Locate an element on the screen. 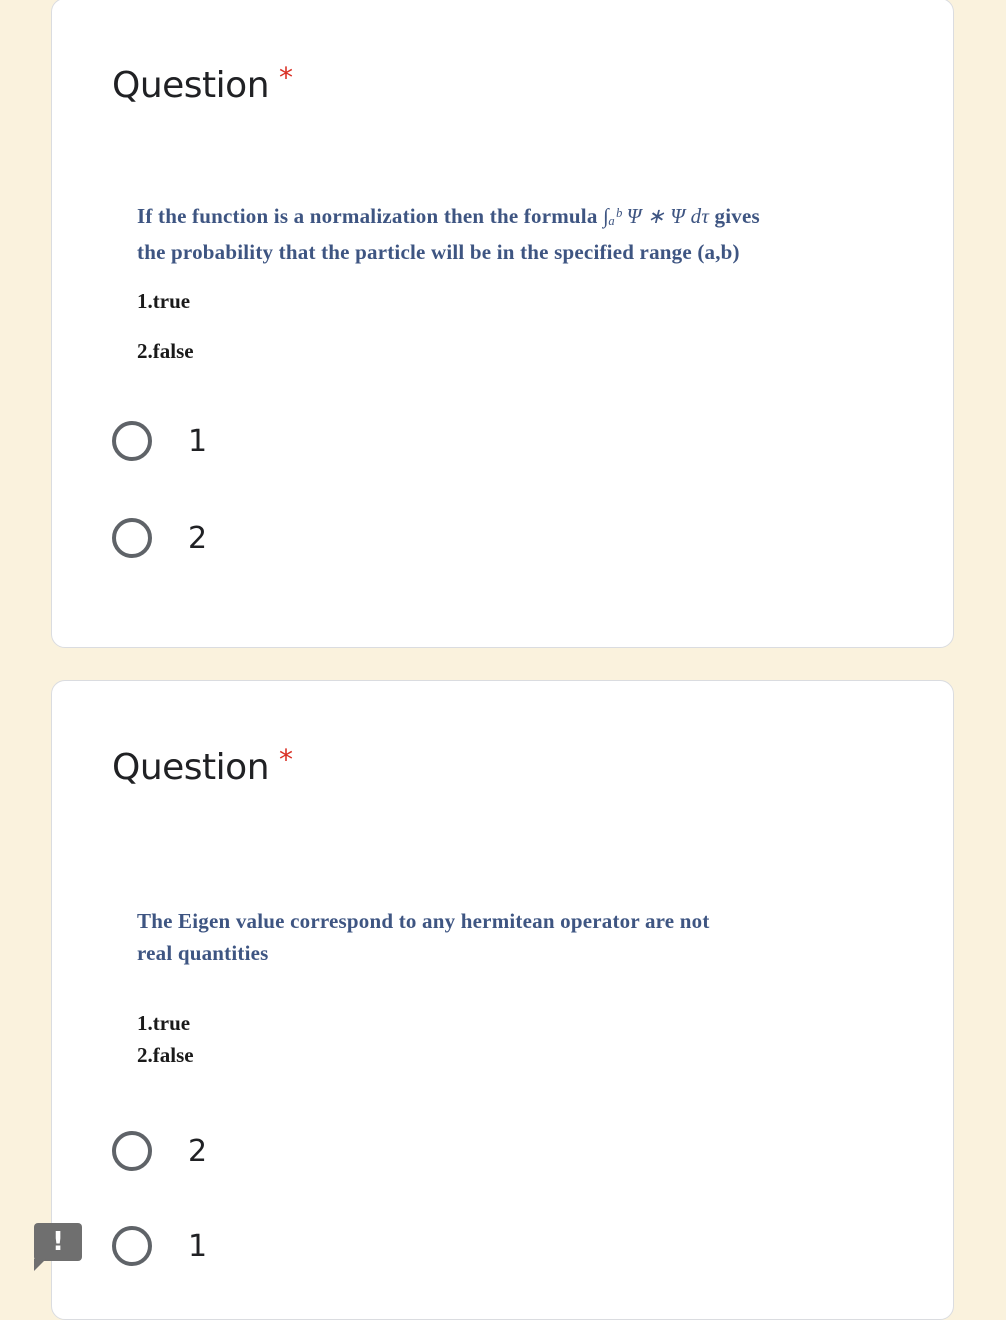  integral-formula: ∫ₐᵇ Ψ ∗ Ψ dτ is located at coordinates (656, 216).